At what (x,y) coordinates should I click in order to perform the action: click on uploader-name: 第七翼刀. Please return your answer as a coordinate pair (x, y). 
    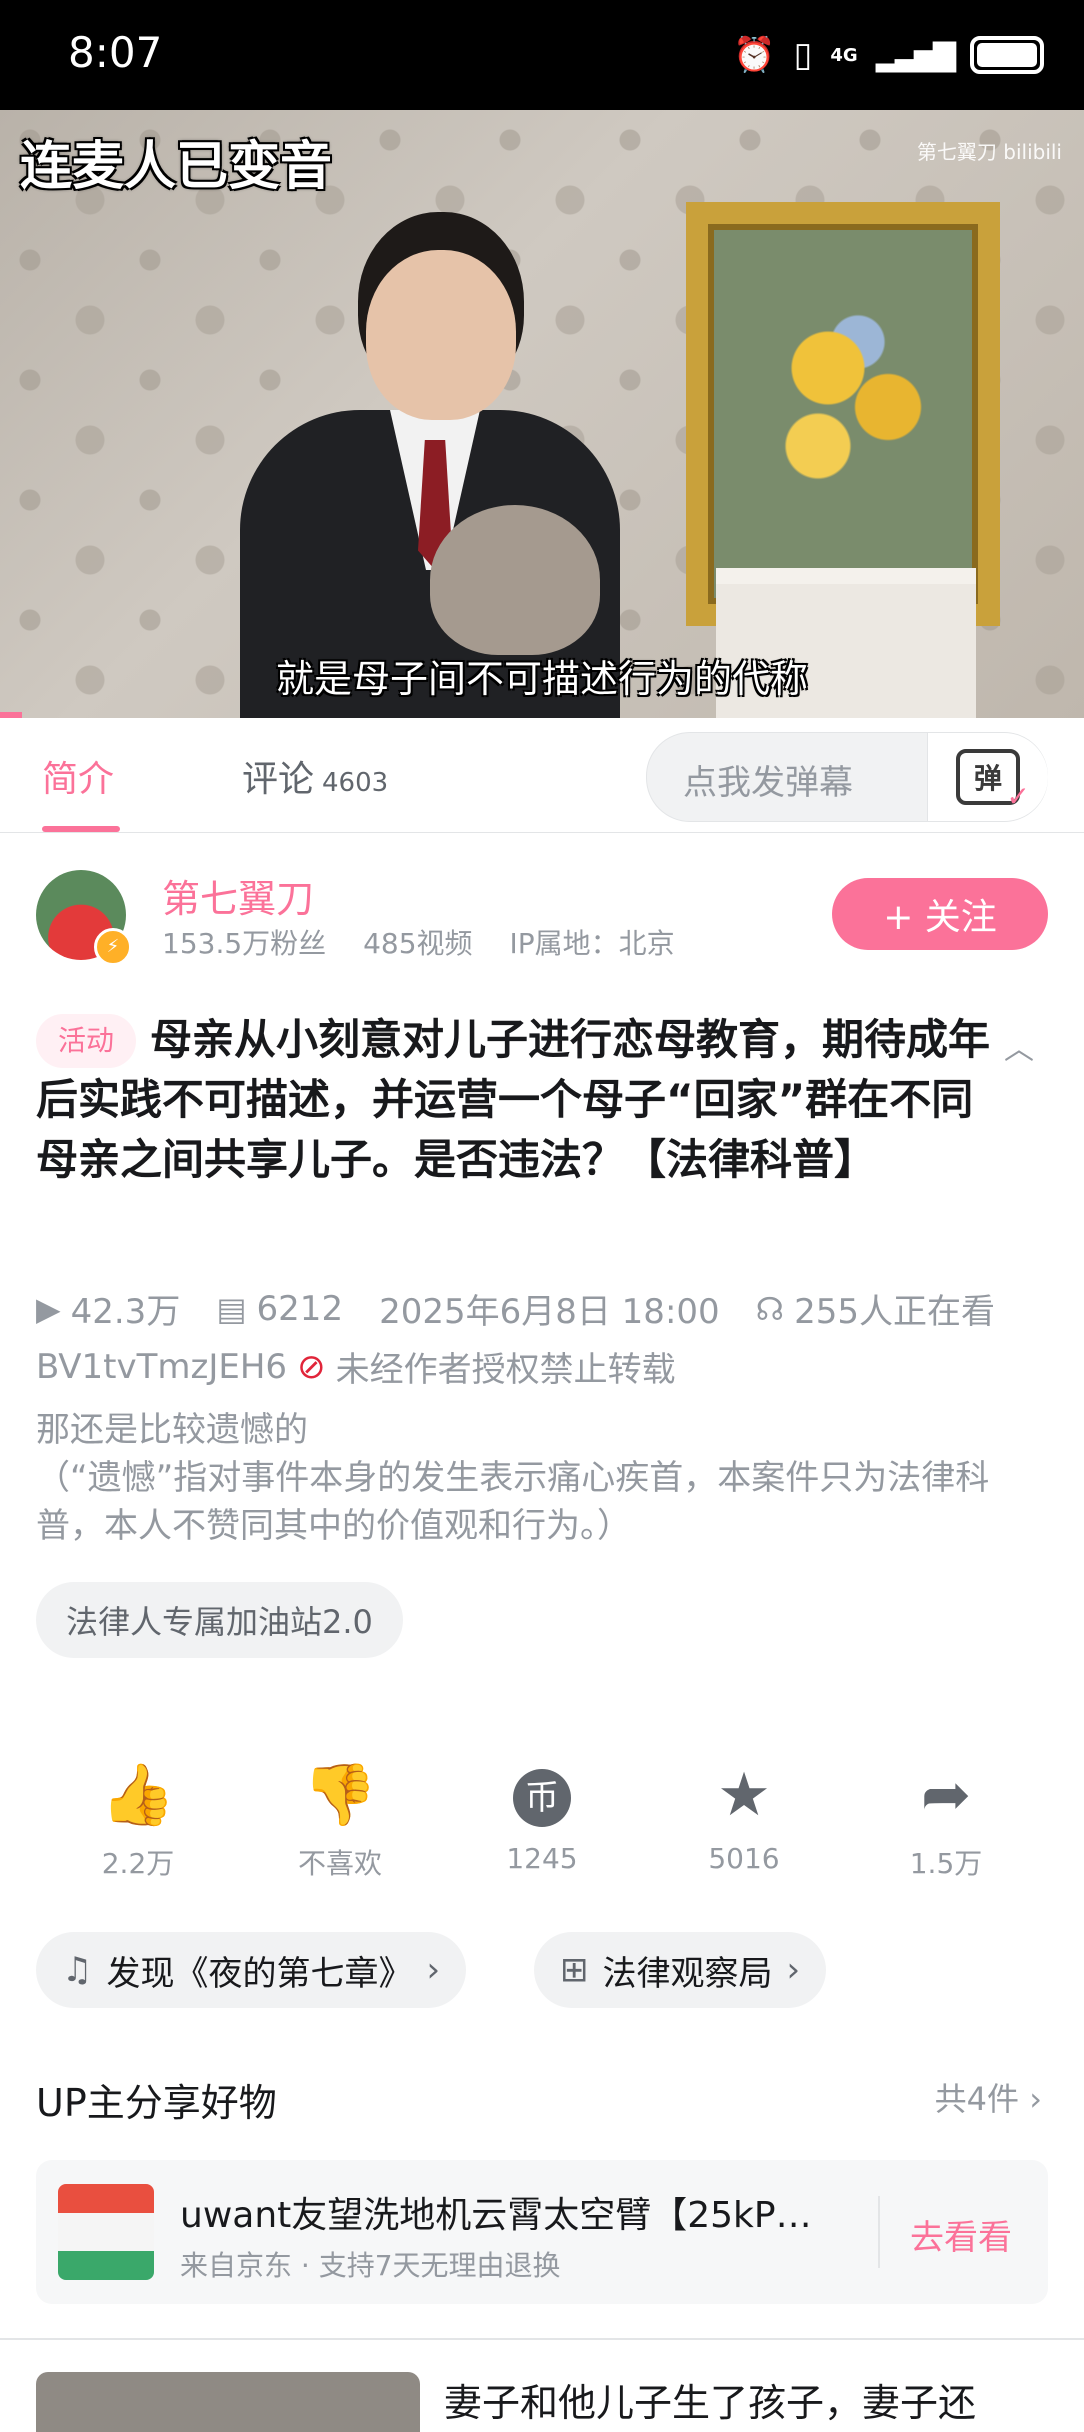
    Looking at the image, I should click on (238, 895).